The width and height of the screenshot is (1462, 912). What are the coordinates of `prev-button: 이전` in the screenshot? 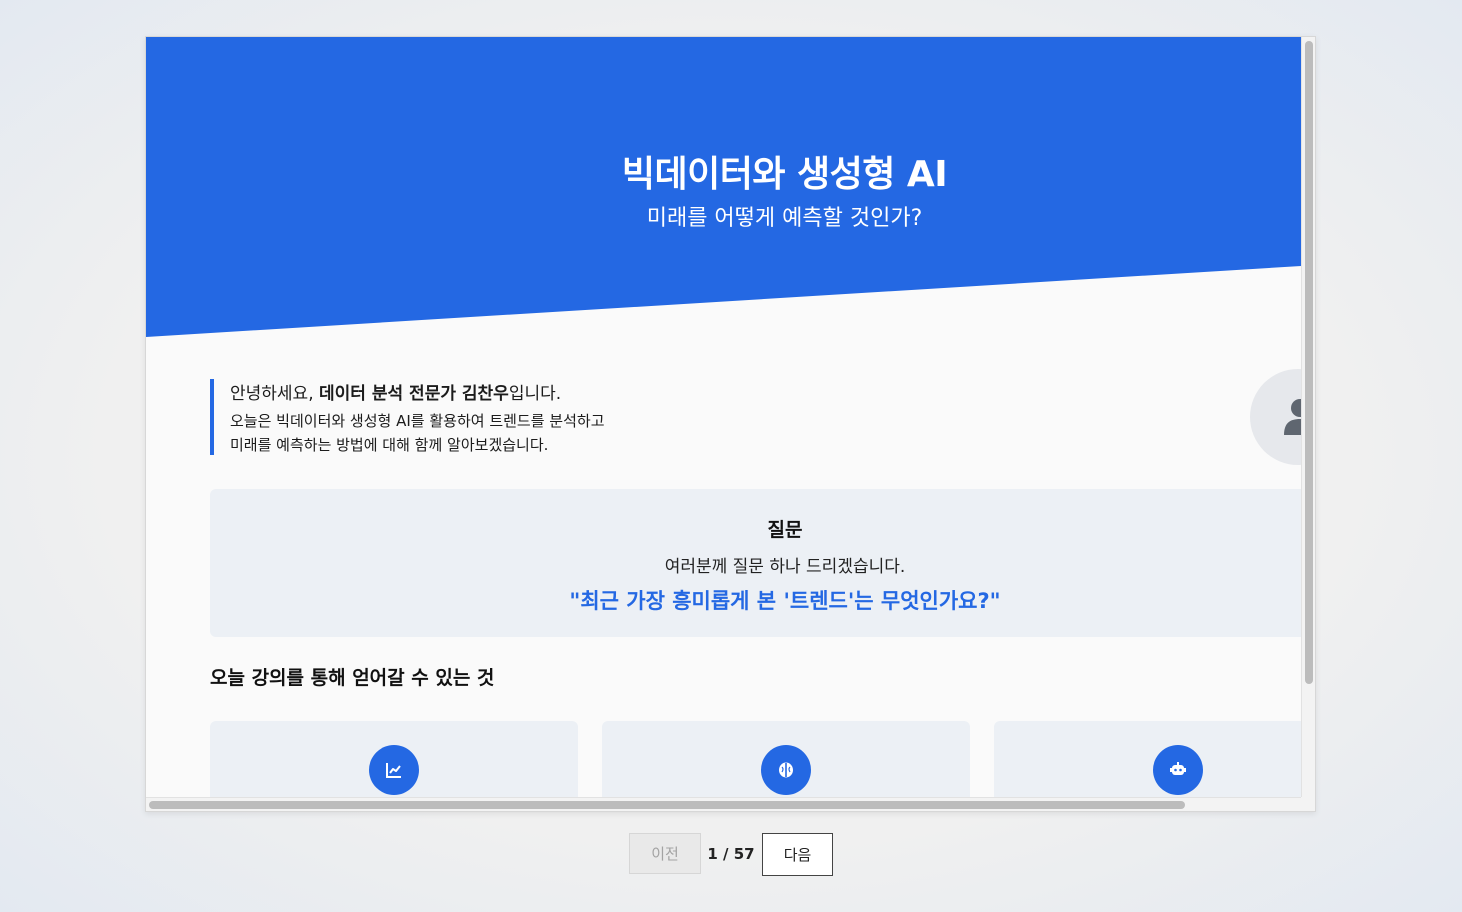 It's located at (665, 853).